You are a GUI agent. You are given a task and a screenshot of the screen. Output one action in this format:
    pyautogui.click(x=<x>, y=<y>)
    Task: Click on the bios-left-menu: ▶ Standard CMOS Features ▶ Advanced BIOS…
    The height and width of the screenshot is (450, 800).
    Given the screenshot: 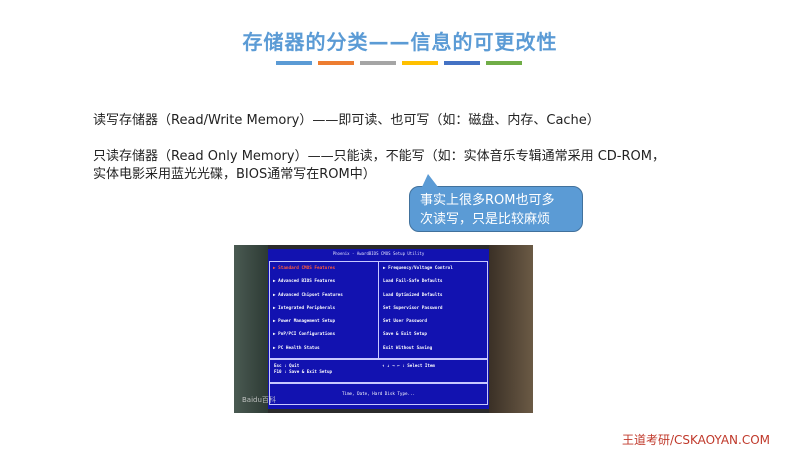 What is the action you would take?
    pyautogui.click(x=308, y=312)
    